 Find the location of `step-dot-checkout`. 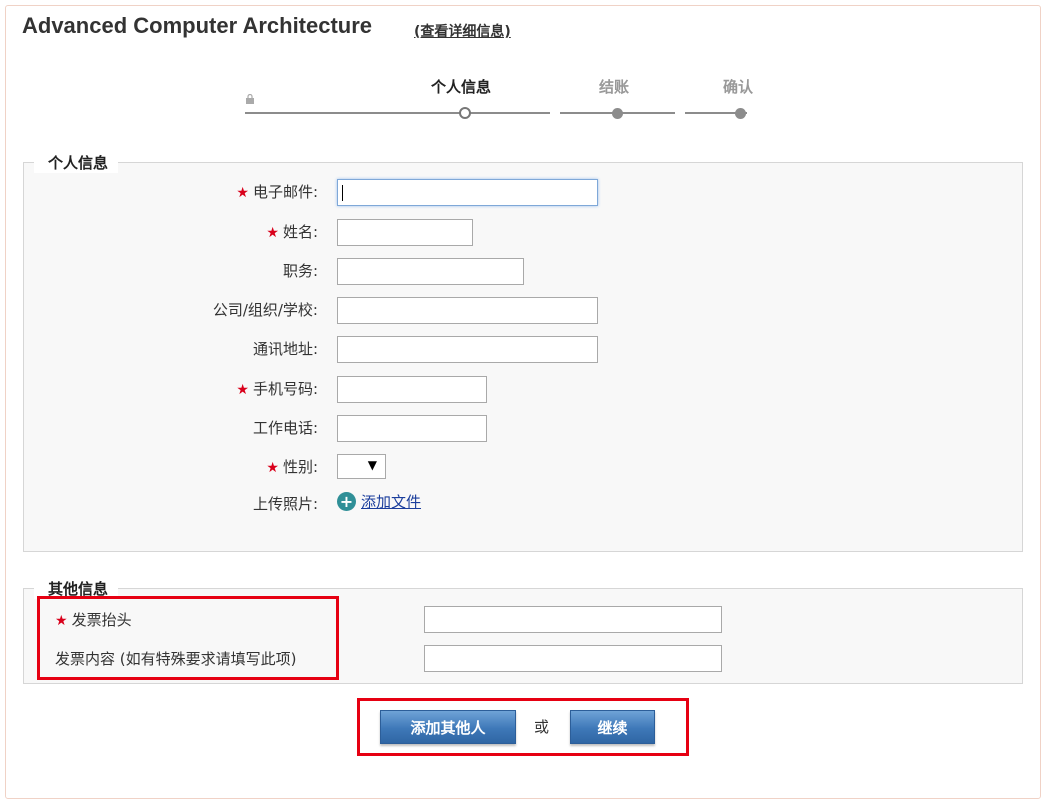

step-dot-checkout is located at coordinates (617, 113).